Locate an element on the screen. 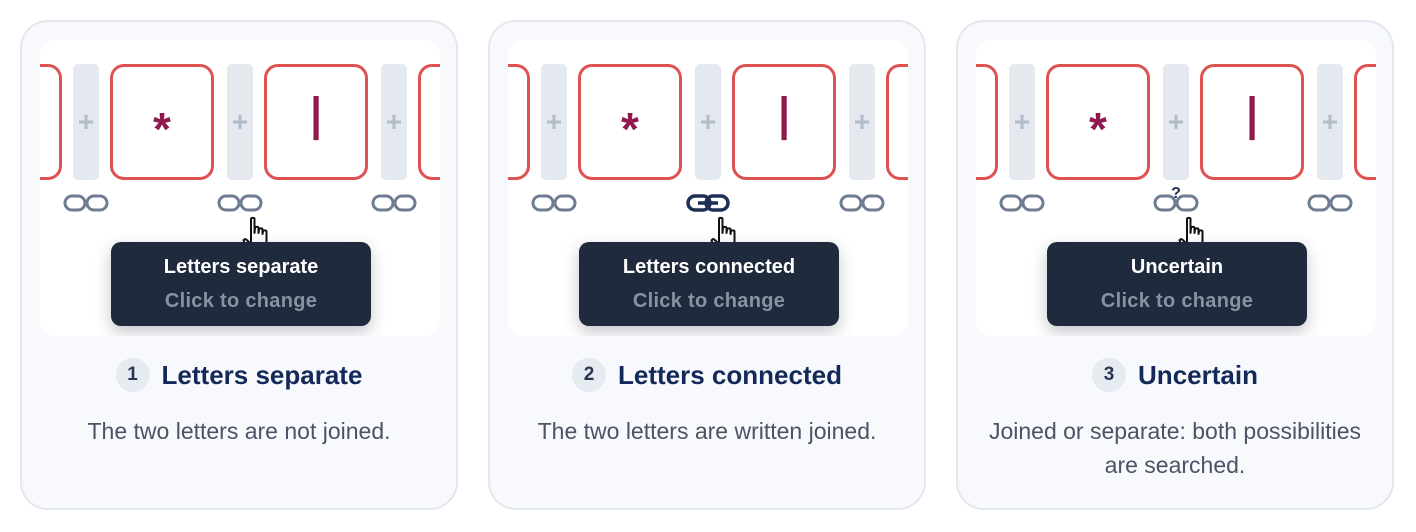 The height and width of the screenshot is (532, 1416). card-title: Uncertain is located at coordinates (1198, 374).